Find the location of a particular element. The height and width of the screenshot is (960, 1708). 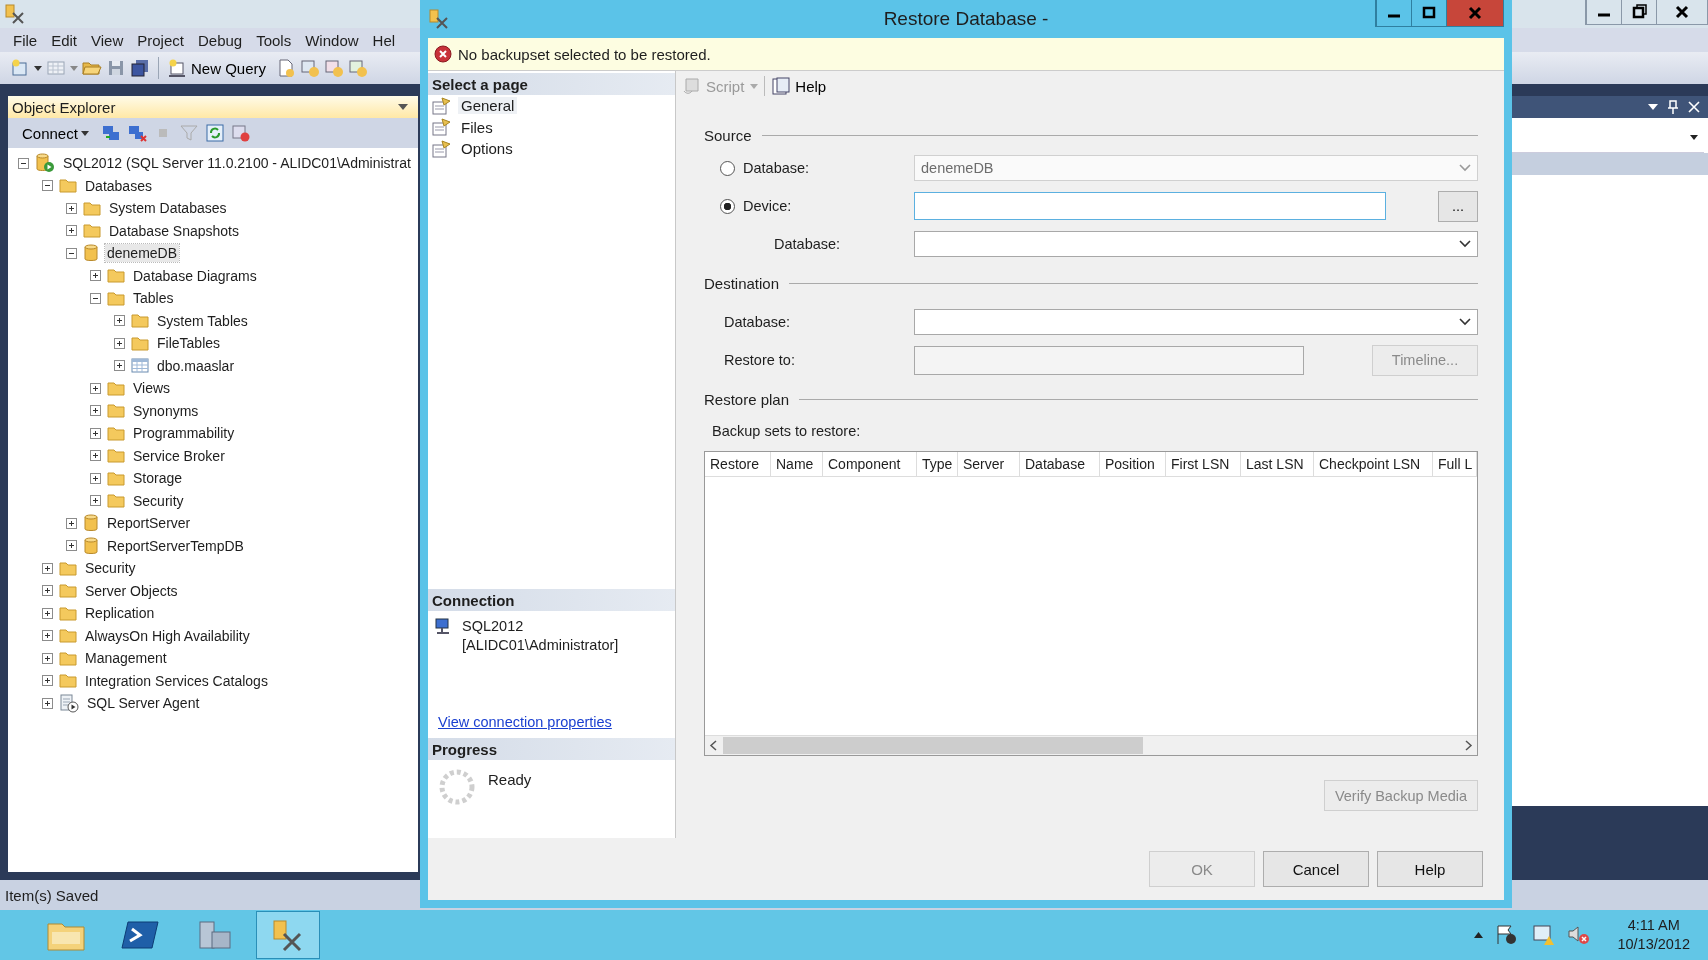

tree-item: Database Diagrams is located at coordinates (195, 275).